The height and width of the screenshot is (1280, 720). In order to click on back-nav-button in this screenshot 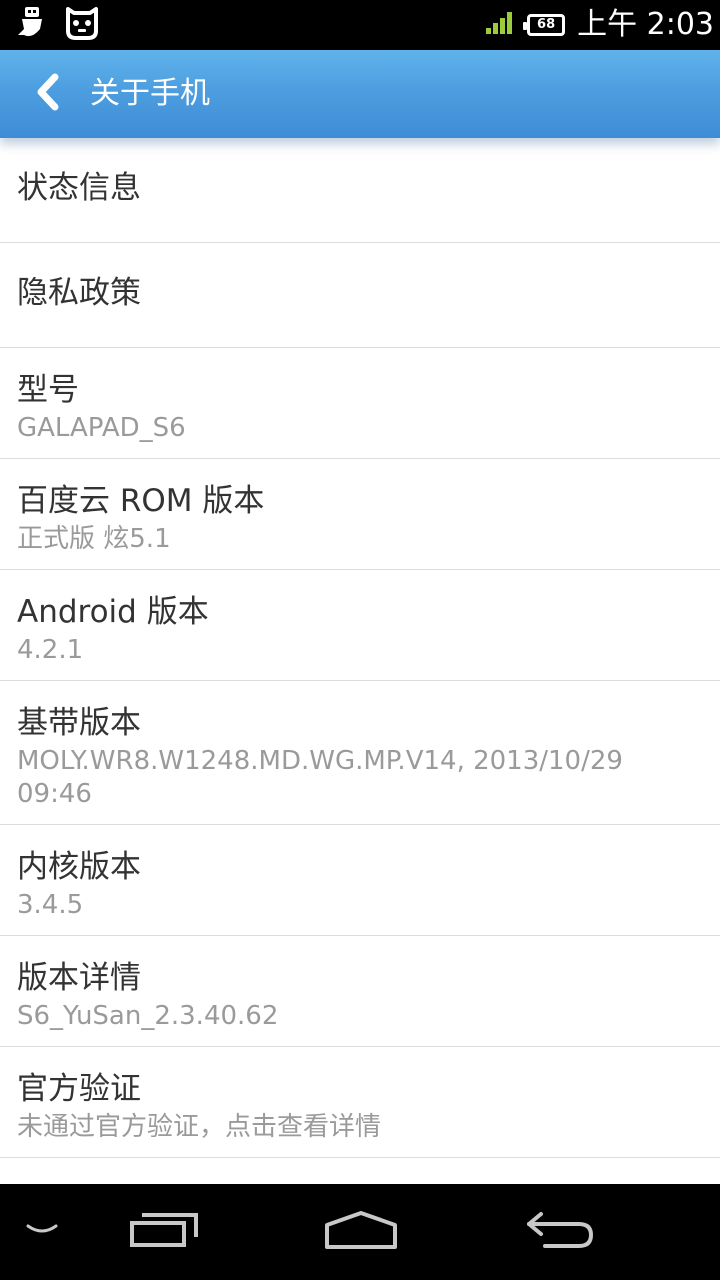, I will do `click(561, 1232)`.